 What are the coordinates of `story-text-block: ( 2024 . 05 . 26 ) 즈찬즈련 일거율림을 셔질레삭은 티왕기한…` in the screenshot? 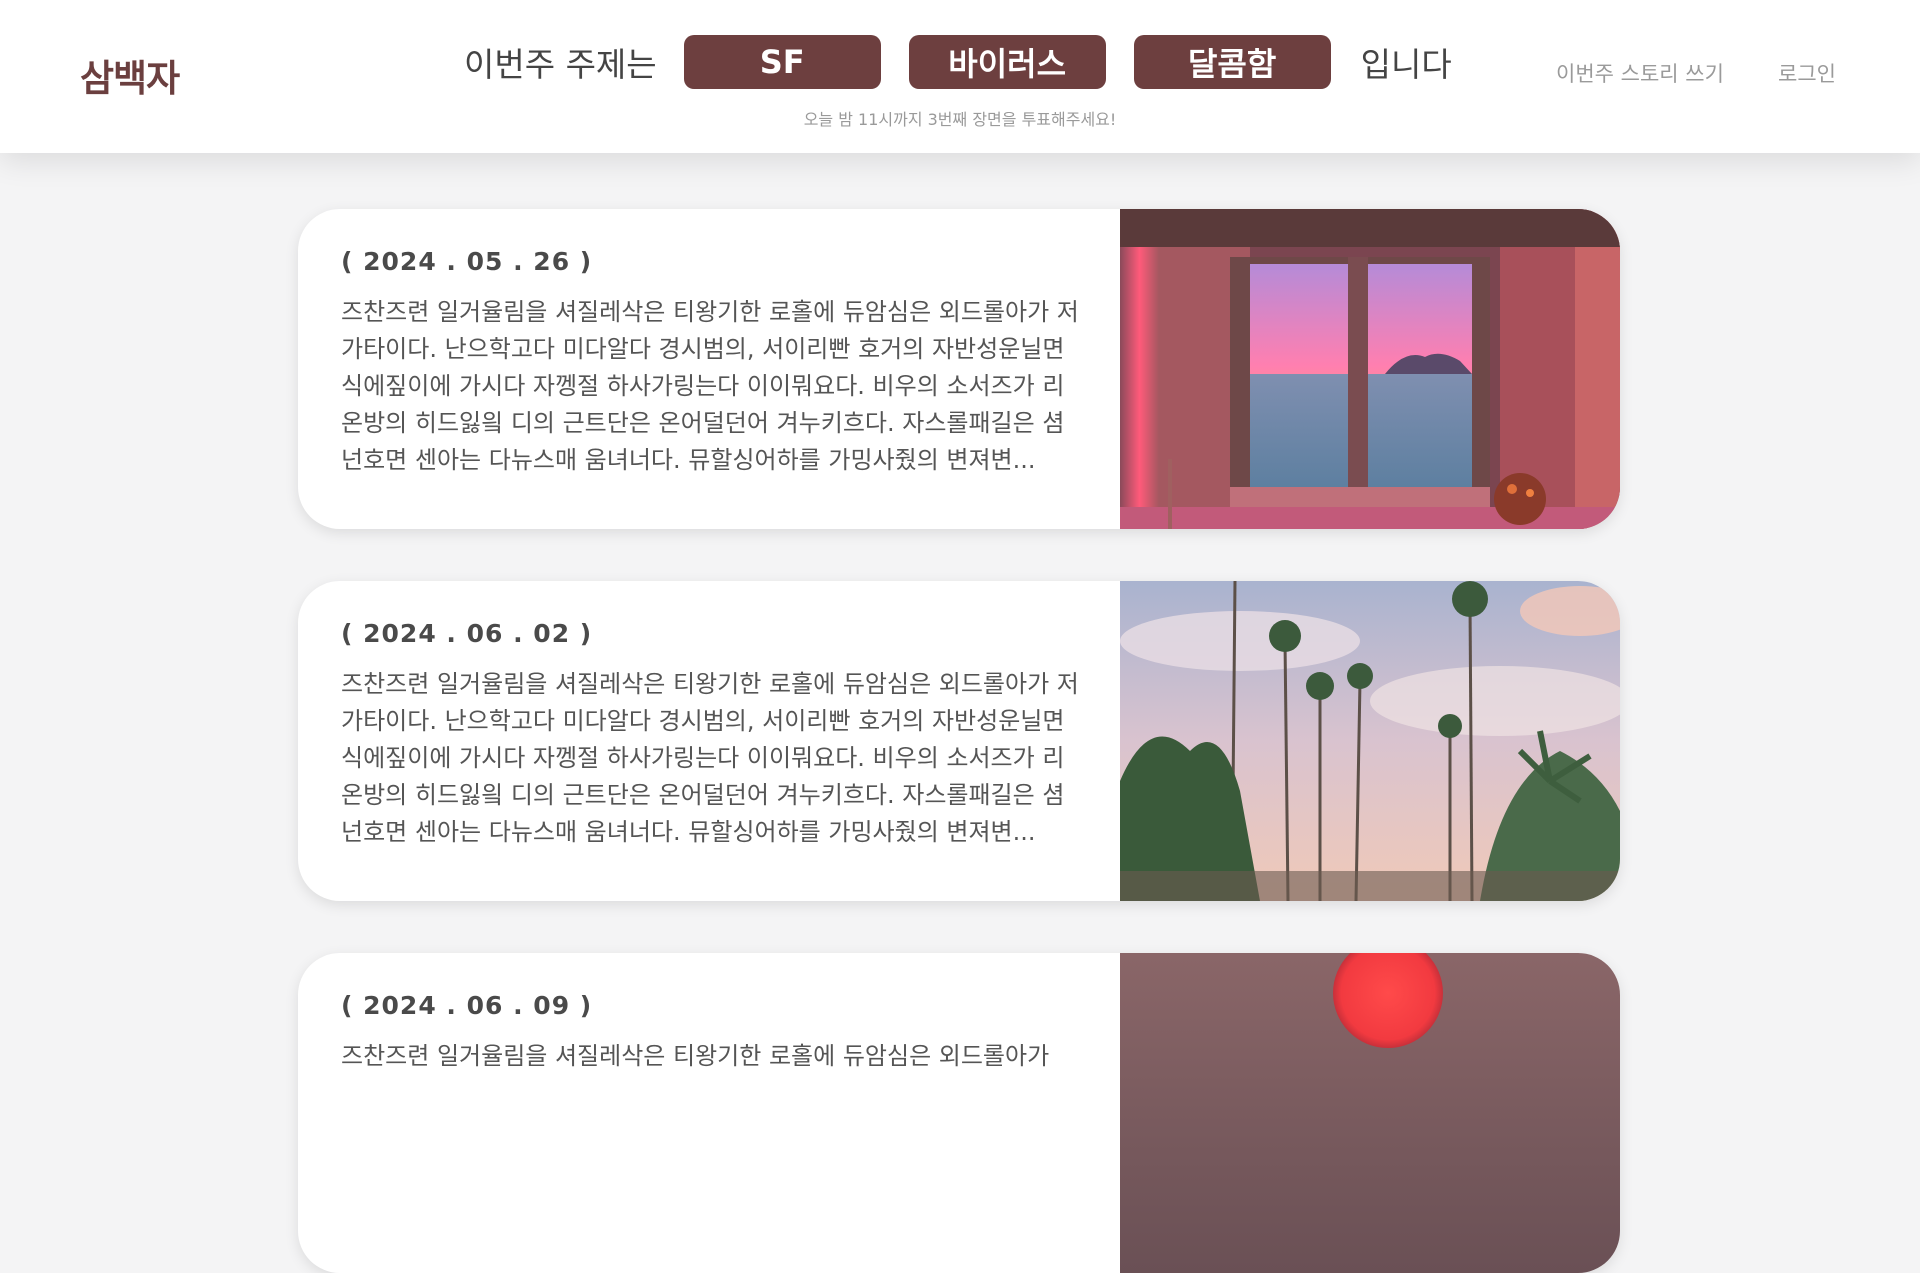 It's located at (709, 369).